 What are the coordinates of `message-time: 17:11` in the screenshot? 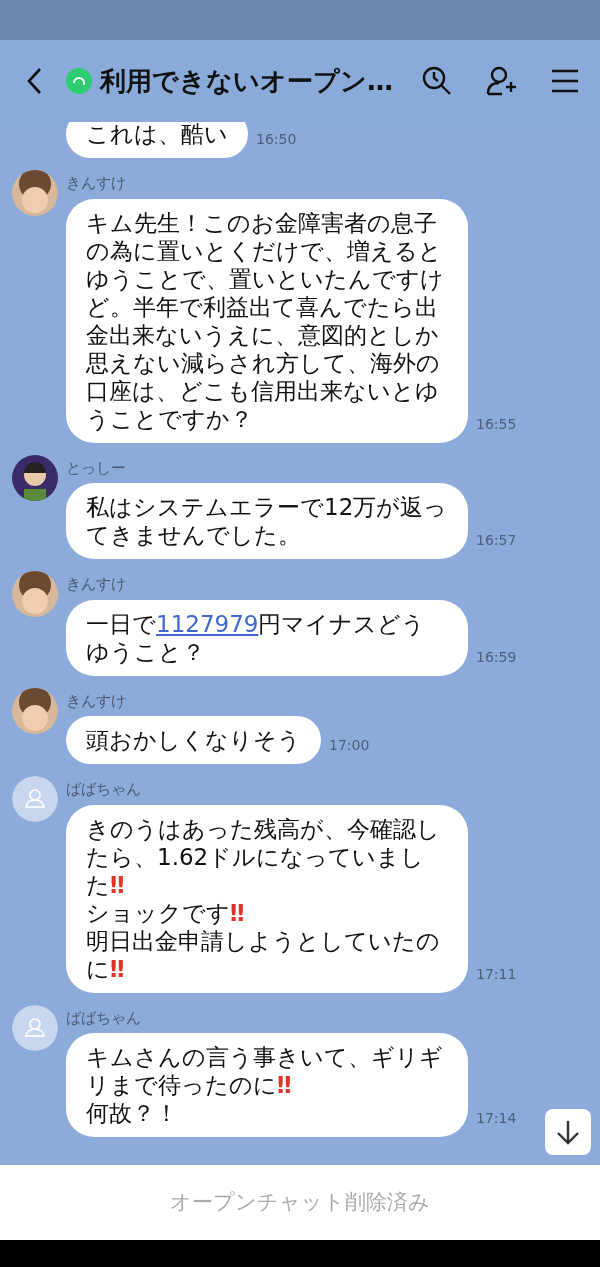 It's located at (496, 974).